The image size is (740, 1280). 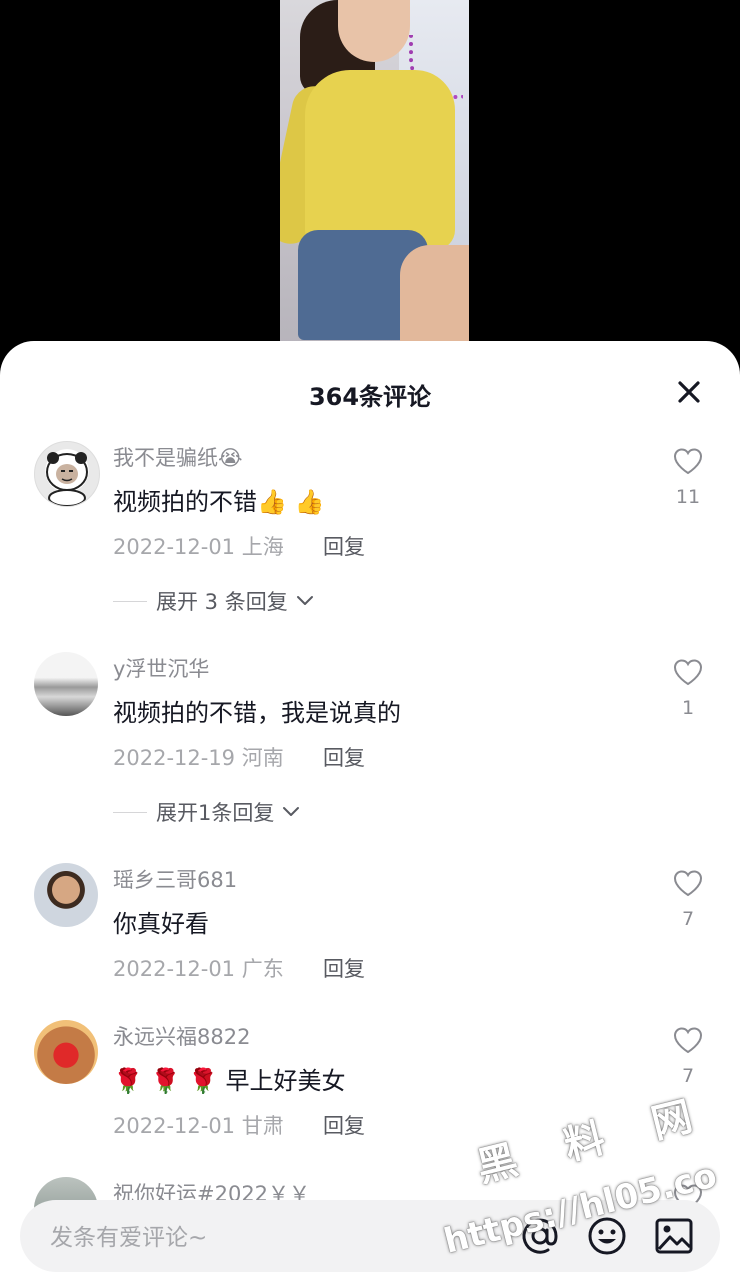 What do you see at coordinates (370, 397) in the screenshot?
I see `comment-count-title: 364条评论` at bounding box center [370, 397].